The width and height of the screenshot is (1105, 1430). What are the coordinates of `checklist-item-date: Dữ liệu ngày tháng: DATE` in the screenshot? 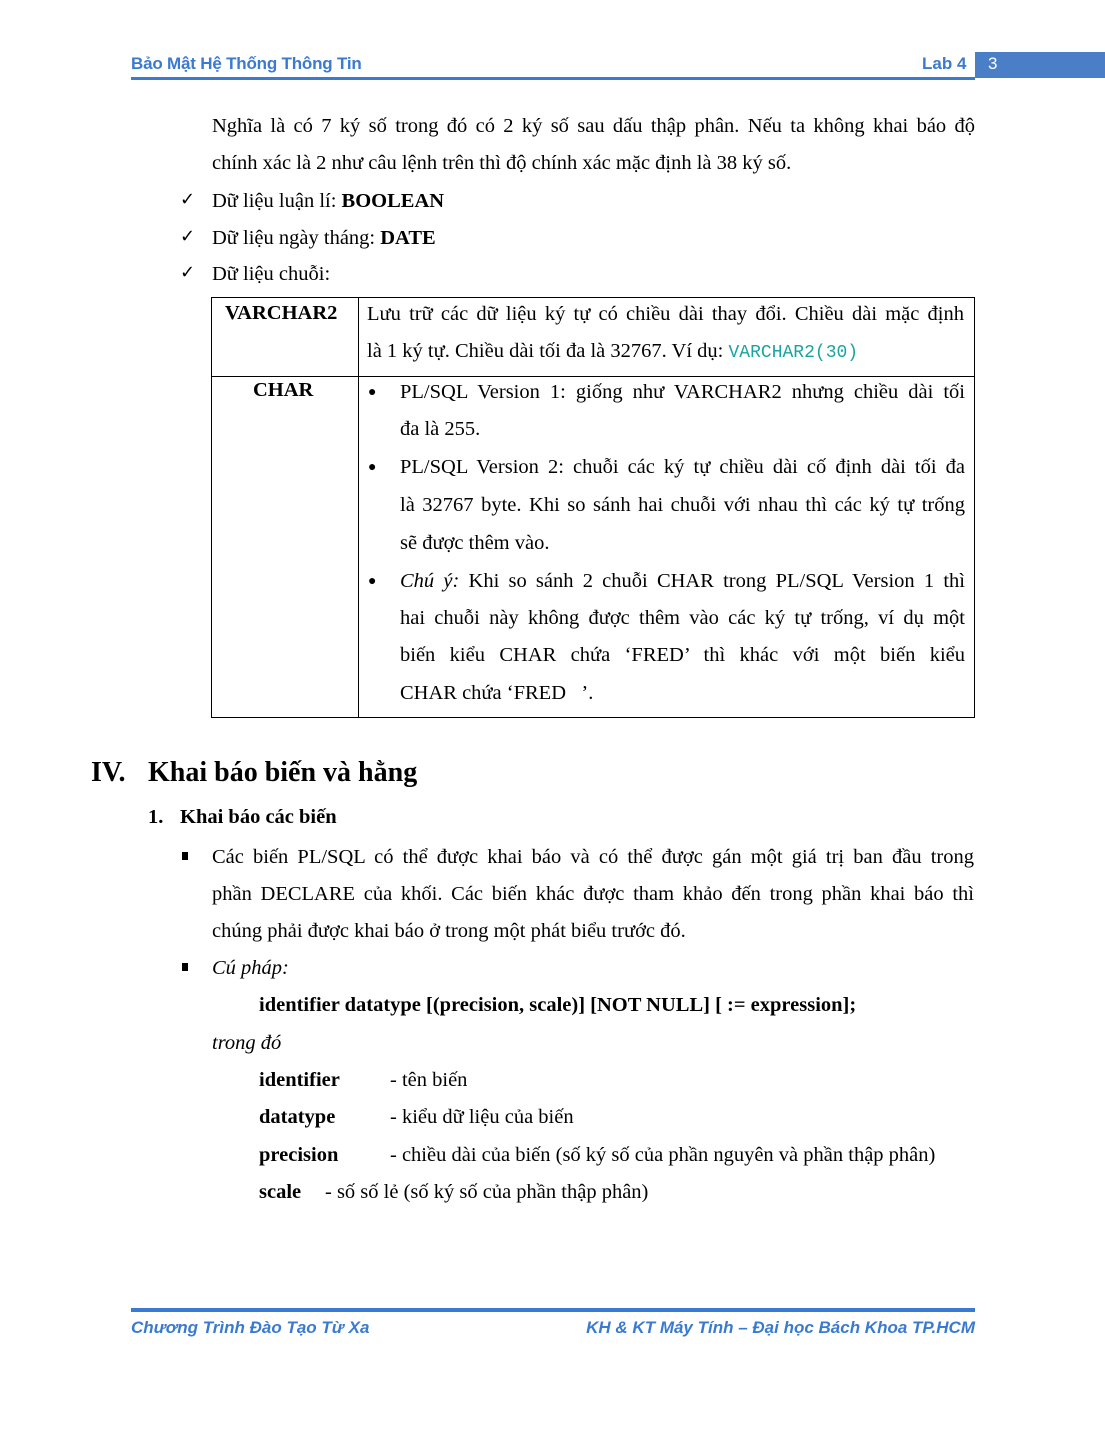 It's located at (324, 238).